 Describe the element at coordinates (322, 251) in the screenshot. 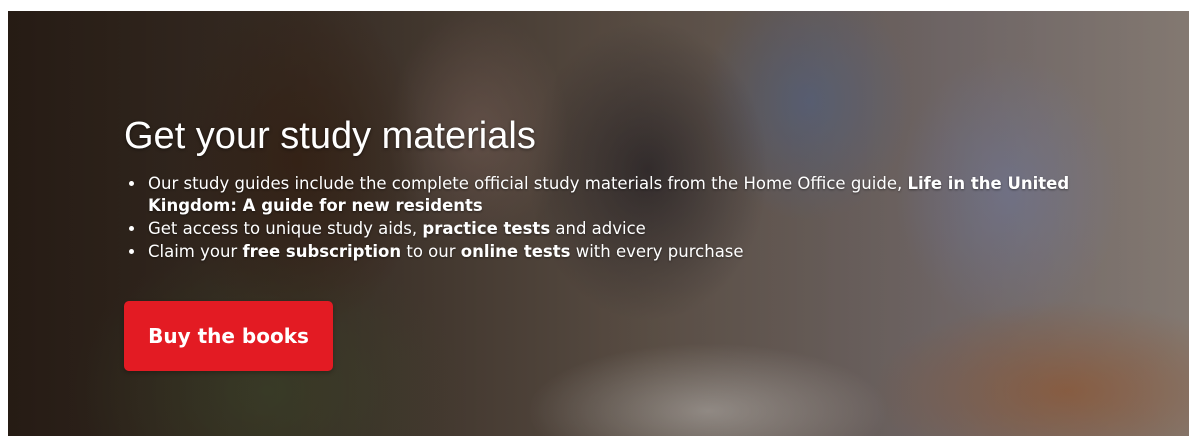

I see `bullet-bold-text: free subscription` at that location.